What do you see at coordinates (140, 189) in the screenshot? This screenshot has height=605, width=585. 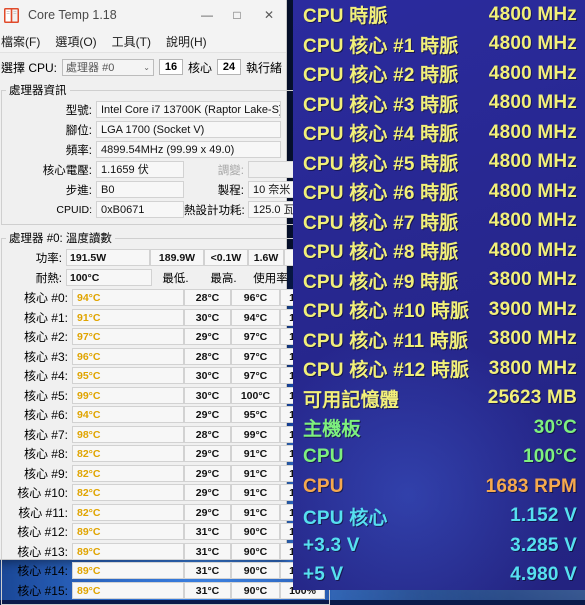 I see `stepping-value: B0` at bounding box center [140, 189].